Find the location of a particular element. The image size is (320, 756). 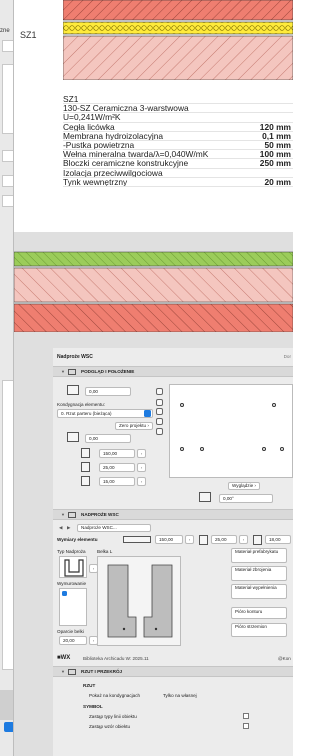

floor-select: 0. Rzut parteru (bieżąca) is located at coordinates (105, 413).